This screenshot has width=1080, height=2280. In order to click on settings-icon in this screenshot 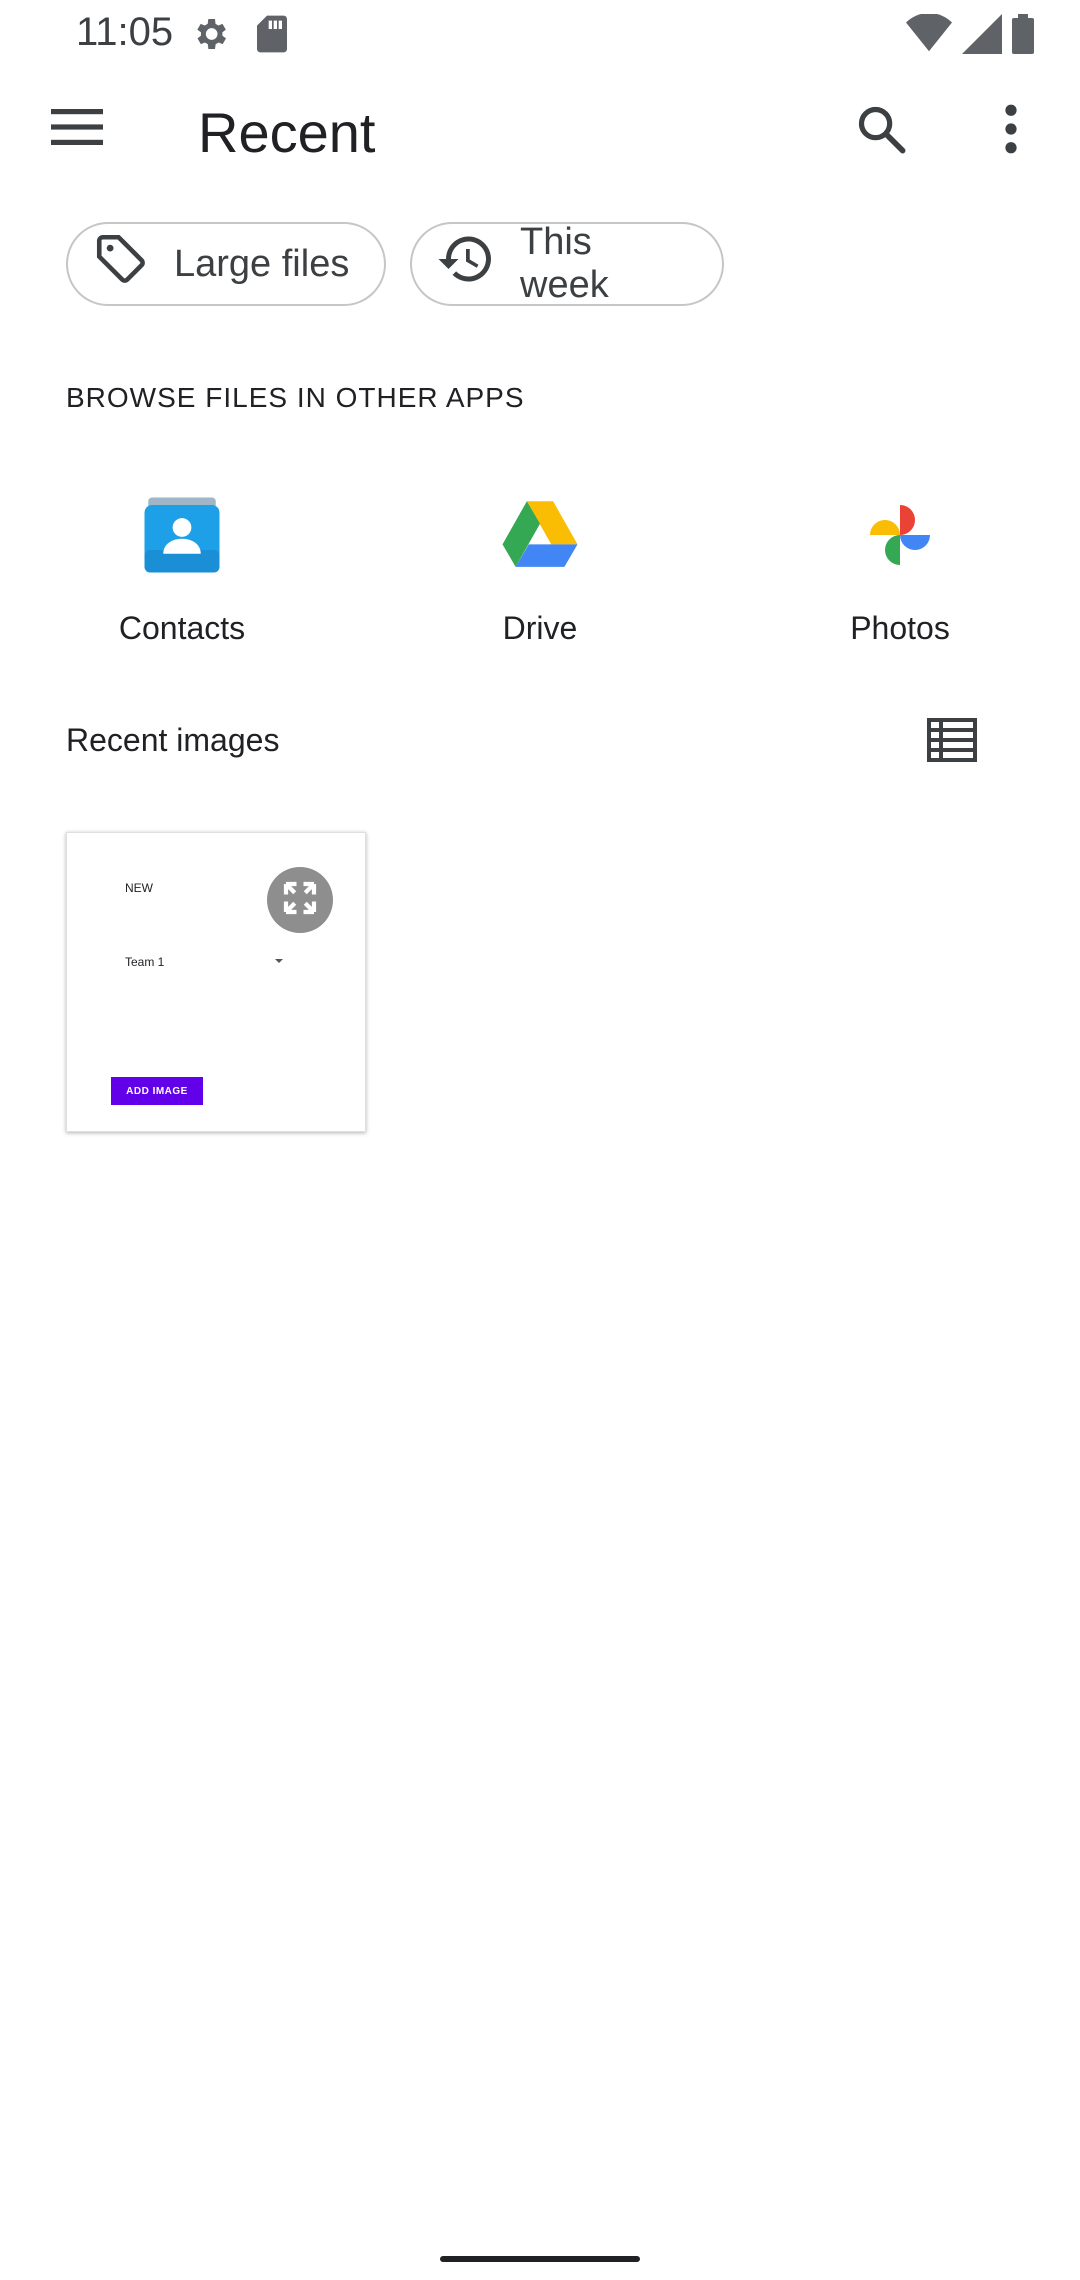, I will do `click(210, 36)`.